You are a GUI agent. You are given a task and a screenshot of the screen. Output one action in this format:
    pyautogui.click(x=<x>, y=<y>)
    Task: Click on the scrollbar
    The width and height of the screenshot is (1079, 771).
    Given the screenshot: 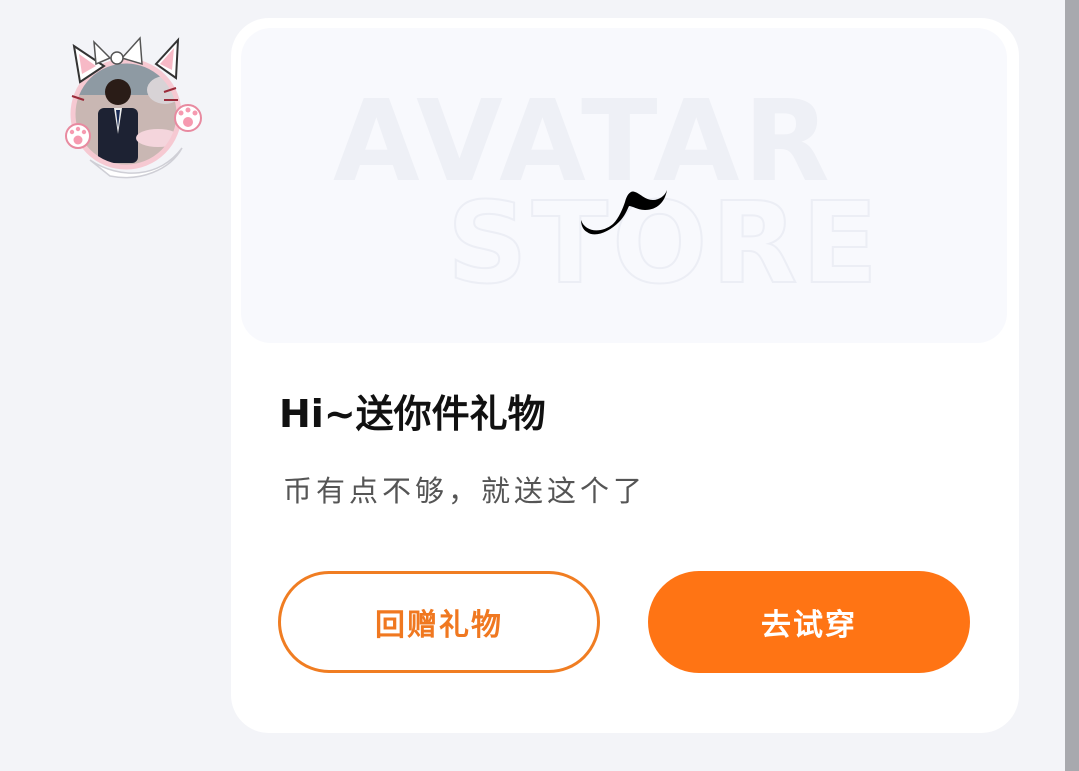 What is the action you would take?
    pyautogui.click(x=1072, y=385)
    